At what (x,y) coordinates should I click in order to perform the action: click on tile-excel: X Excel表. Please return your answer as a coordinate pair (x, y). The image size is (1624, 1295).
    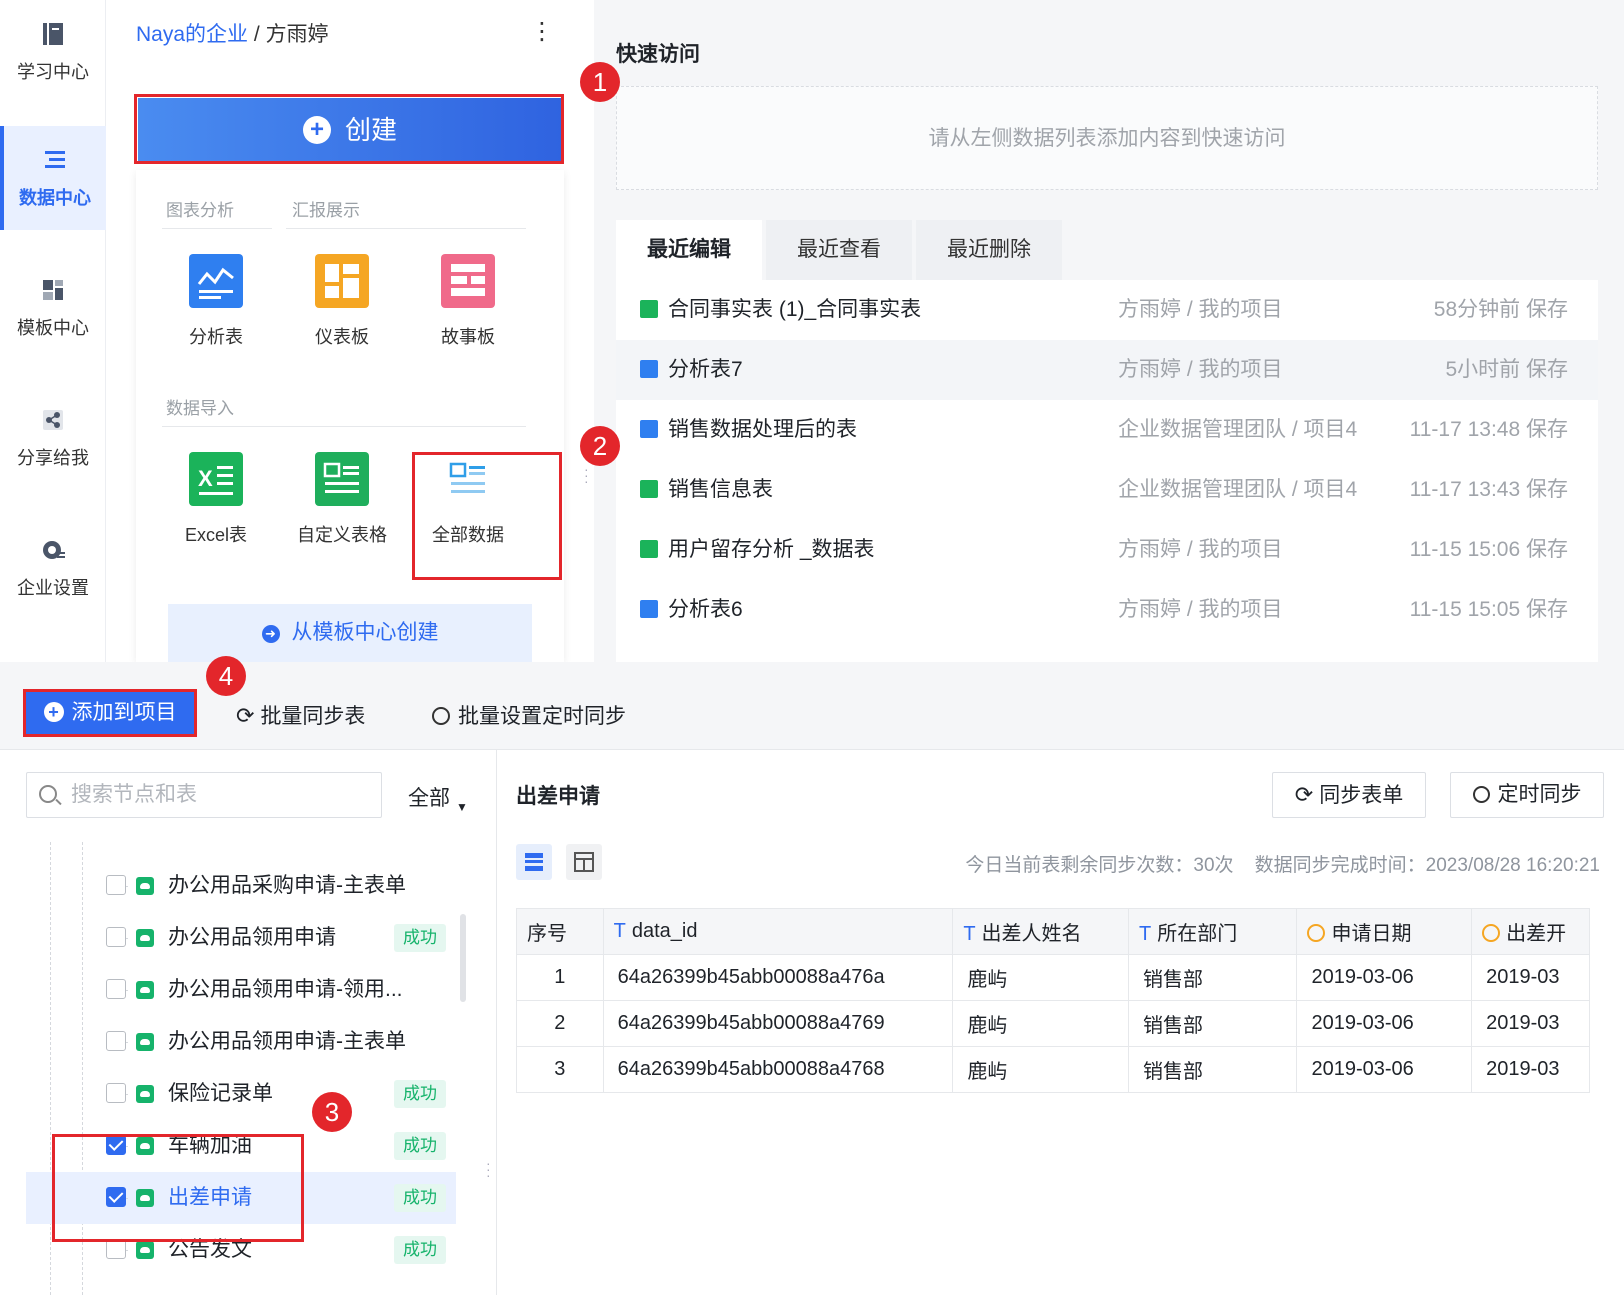
    Looking at the image, I should click on (216, 499).